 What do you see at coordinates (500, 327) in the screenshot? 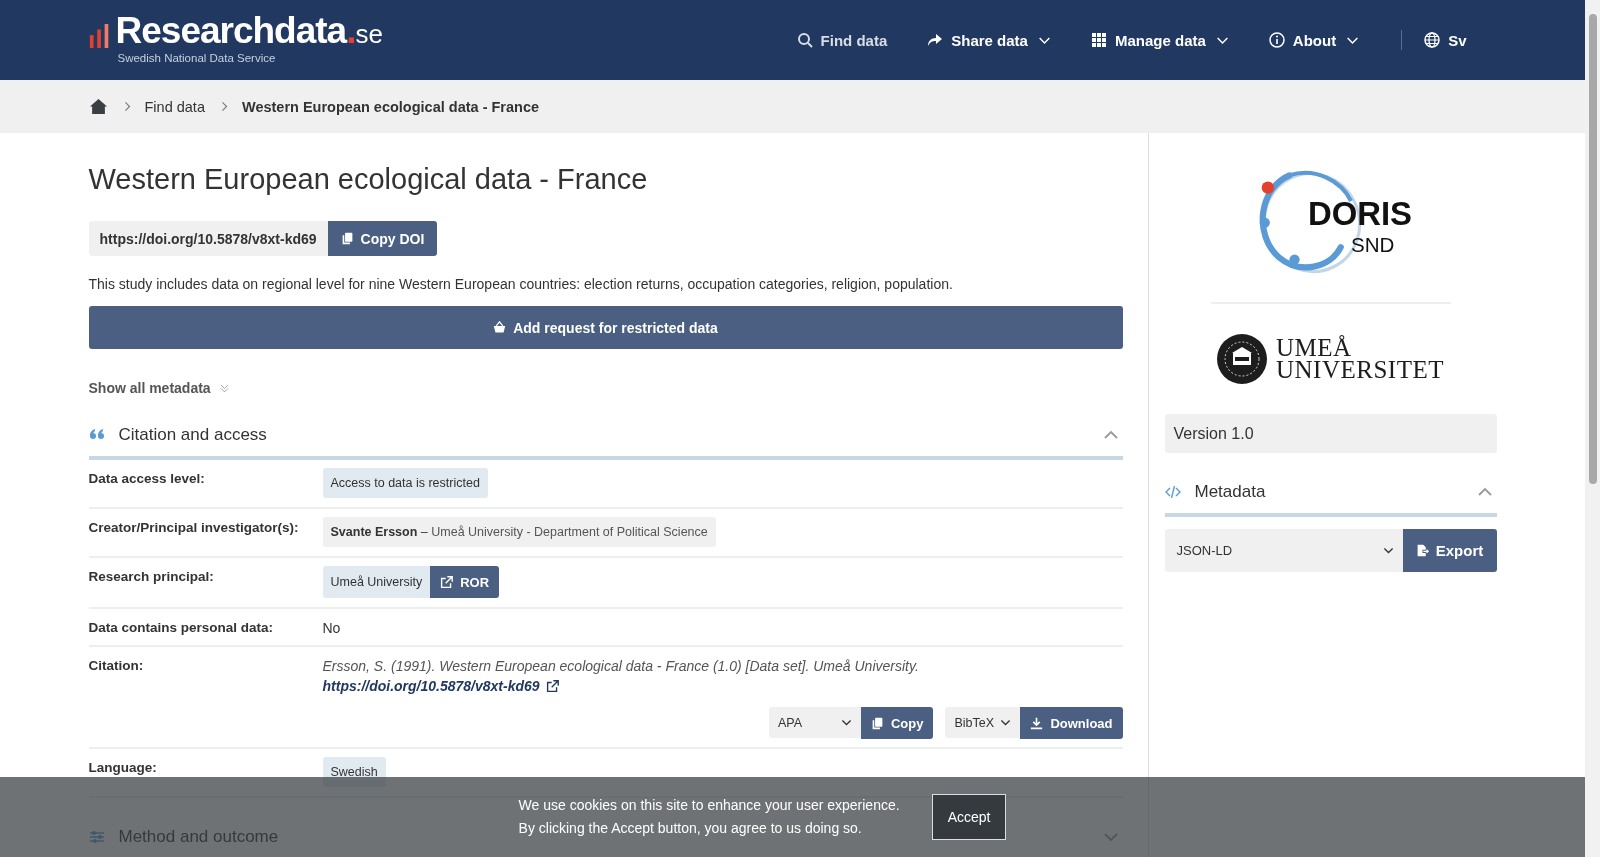
I see `basket-icon` at bounding box center [500, 327].